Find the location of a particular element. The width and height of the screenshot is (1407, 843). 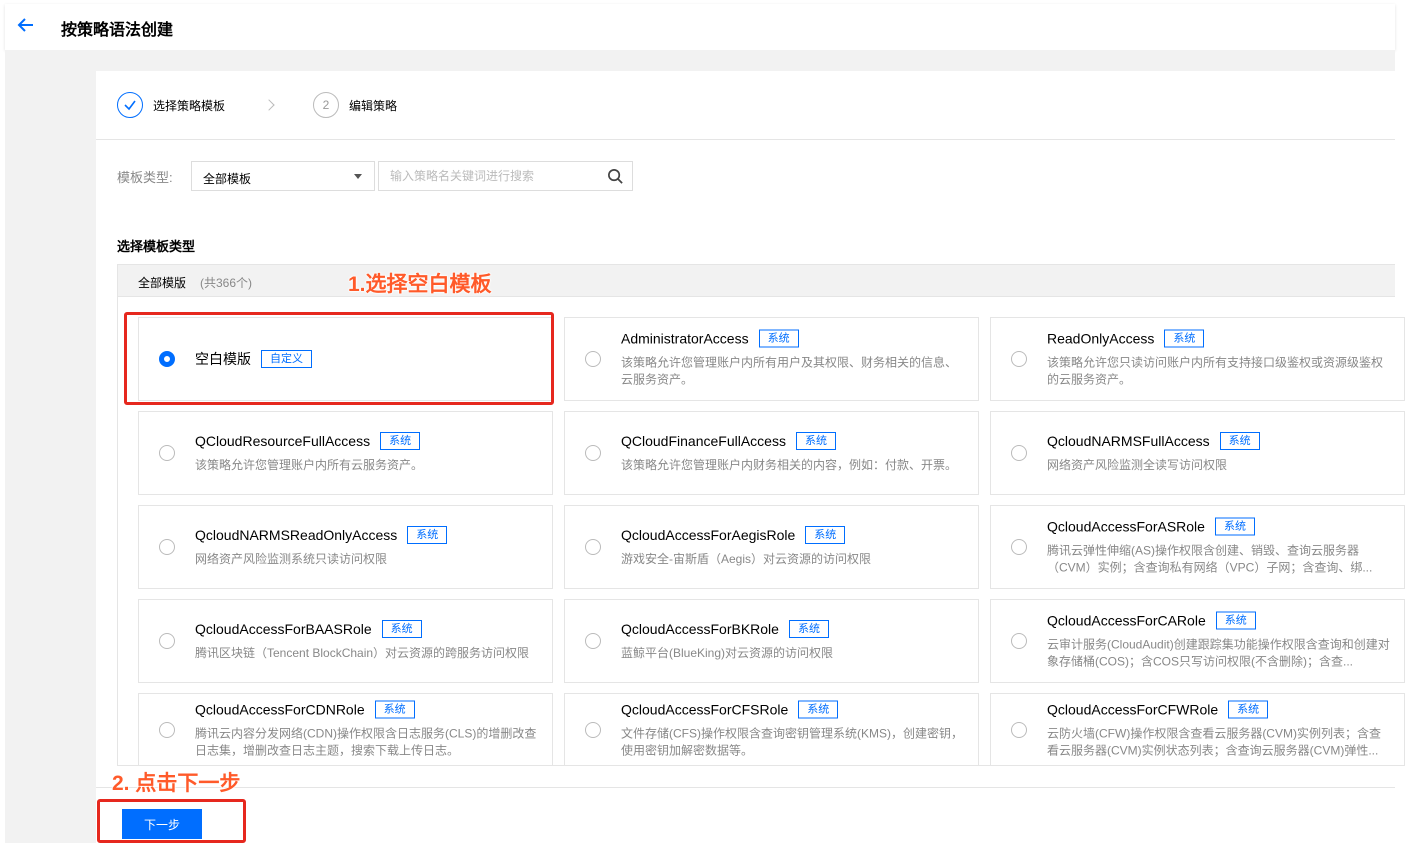

template-name: QcloudAccessForCARole is located at coordinates (1126, 620).